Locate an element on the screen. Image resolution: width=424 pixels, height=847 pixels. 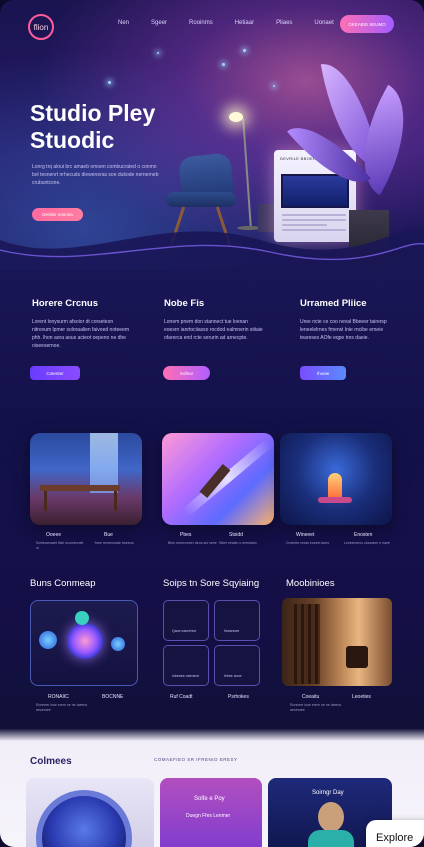
section-title: Soips tn Sore Sqyiaing is located at coordinates (211, 583).